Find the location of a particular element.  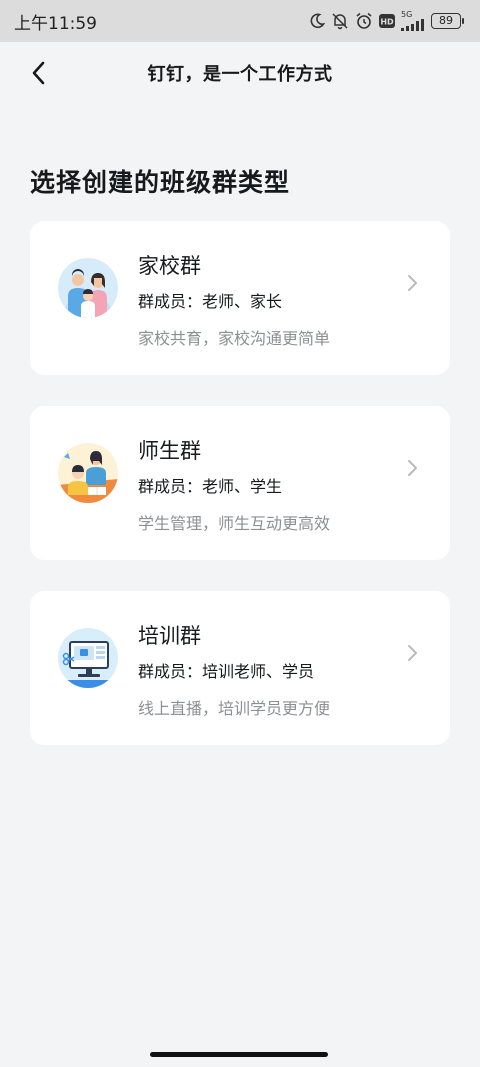

group-type-card-home-school: 家校群 群成员：老师、家长 家校共育，家校沟通更简单 is located at coordinates (240, 298).